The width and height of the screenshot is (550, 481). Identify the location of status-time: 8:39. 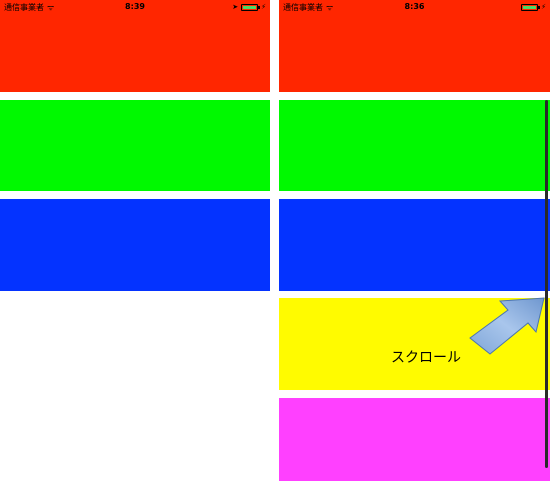
(135, 6).